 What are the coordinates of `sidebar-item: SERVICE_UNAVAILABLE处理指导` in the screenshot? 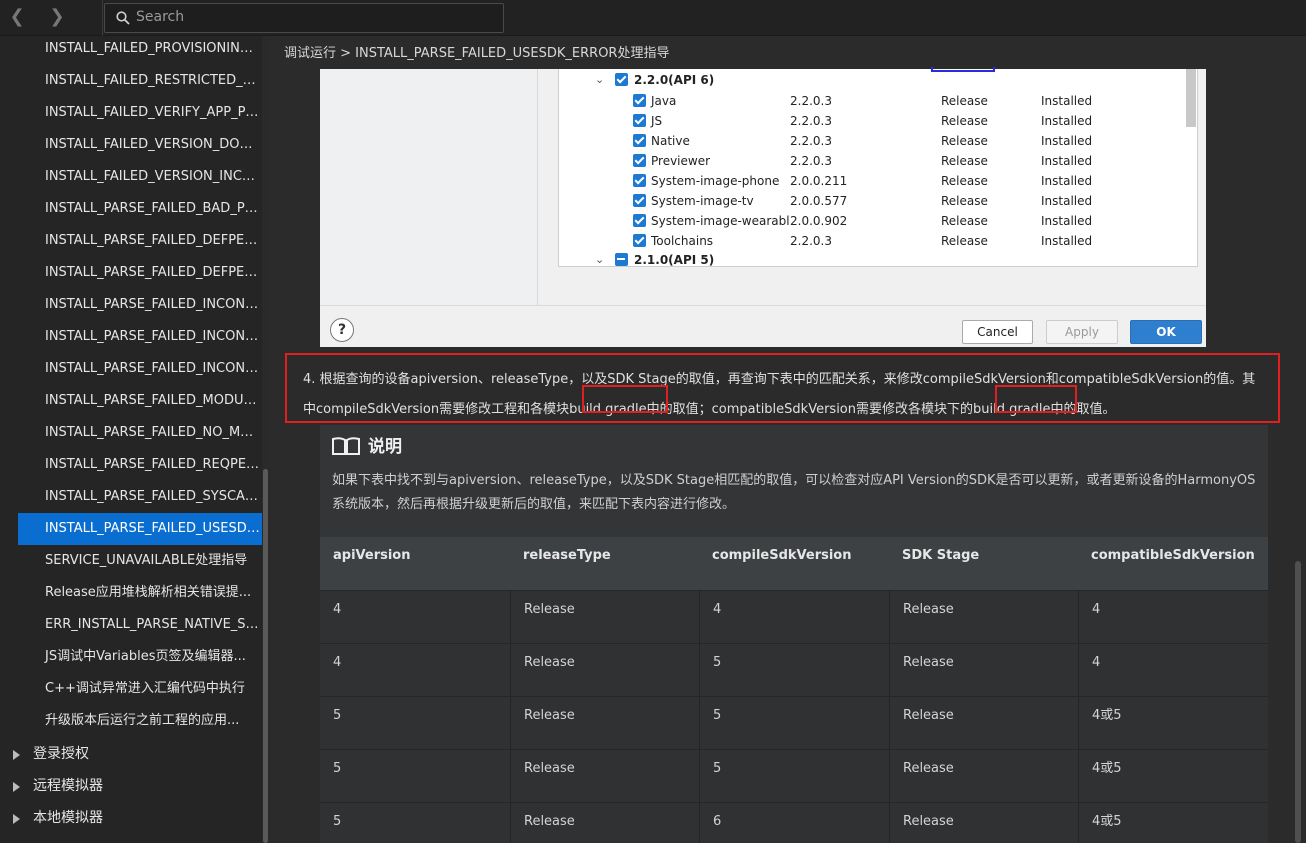 It's located at (131, 561).